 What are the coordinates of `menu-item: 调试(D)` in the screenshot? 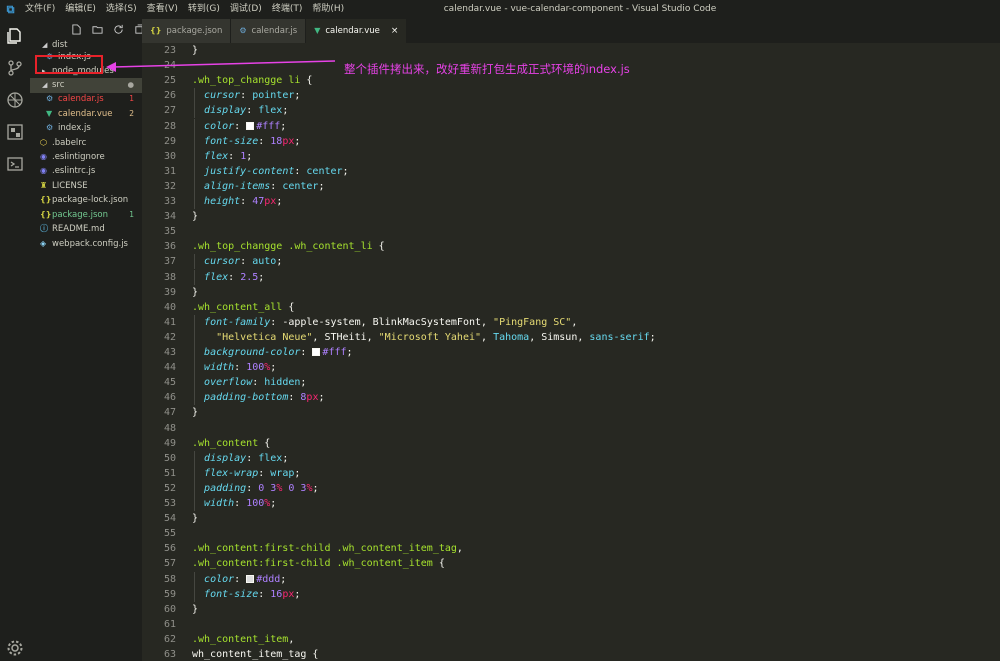 It's located at (246, 9).